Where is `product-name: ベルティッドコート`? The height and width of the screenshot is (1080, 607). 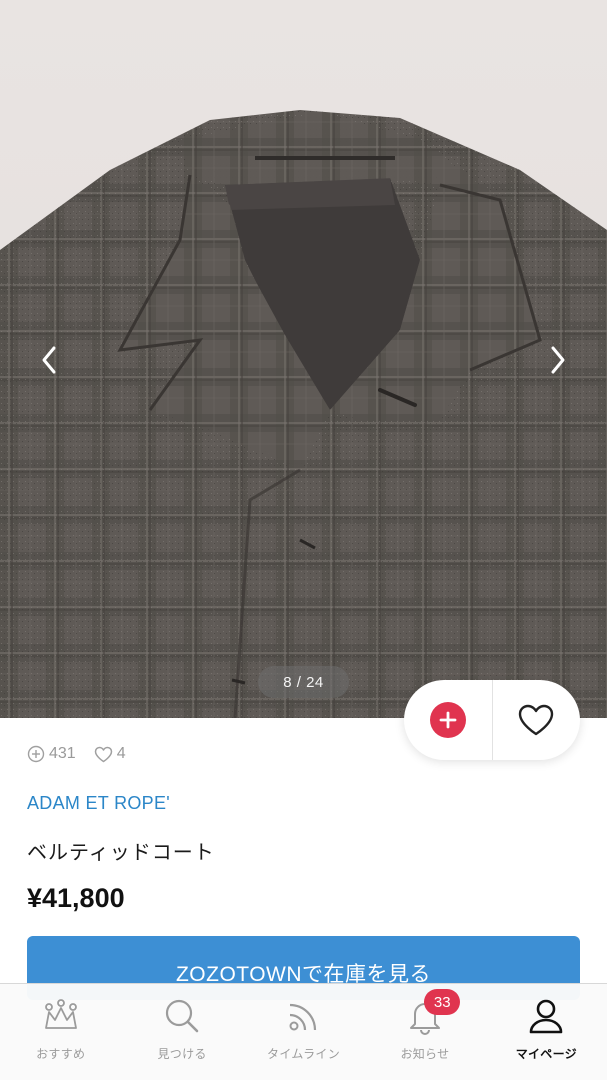 product-name: ベルティッドコート is located at coordinates (121, 853).